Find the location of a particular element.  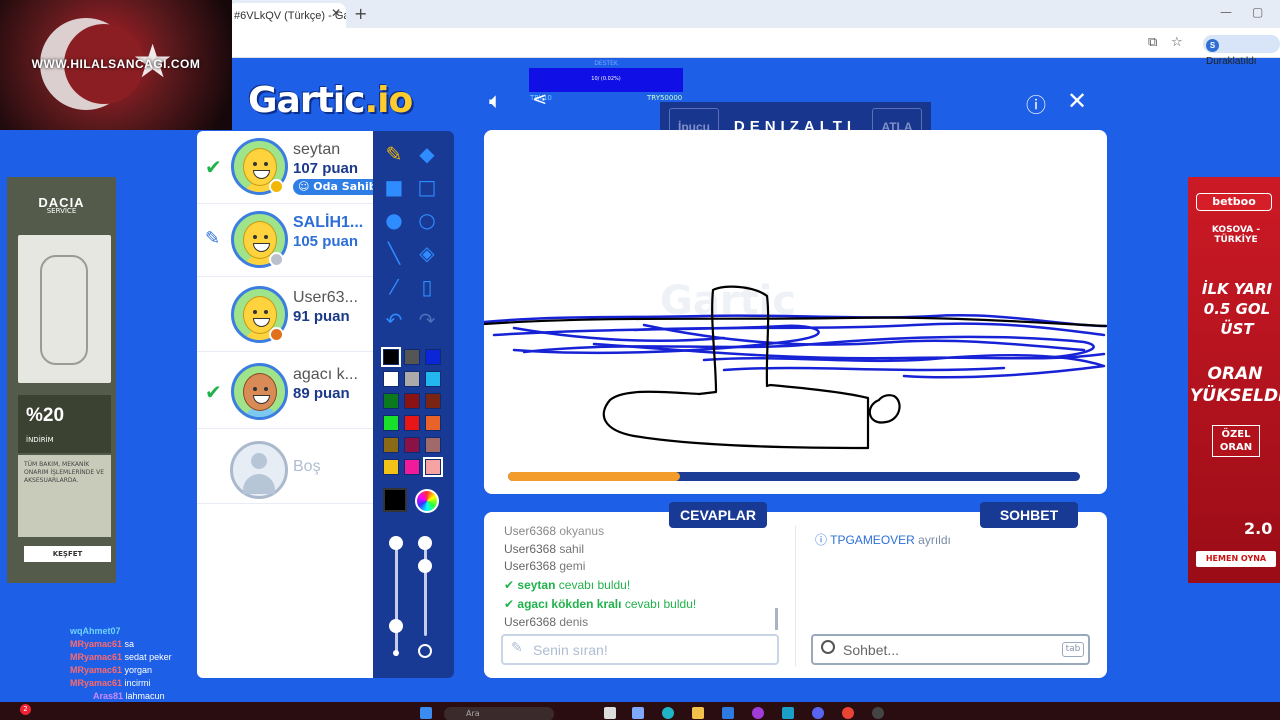

stream-chat-line: MRyamac61 sa is located at coordinates (121, 644).